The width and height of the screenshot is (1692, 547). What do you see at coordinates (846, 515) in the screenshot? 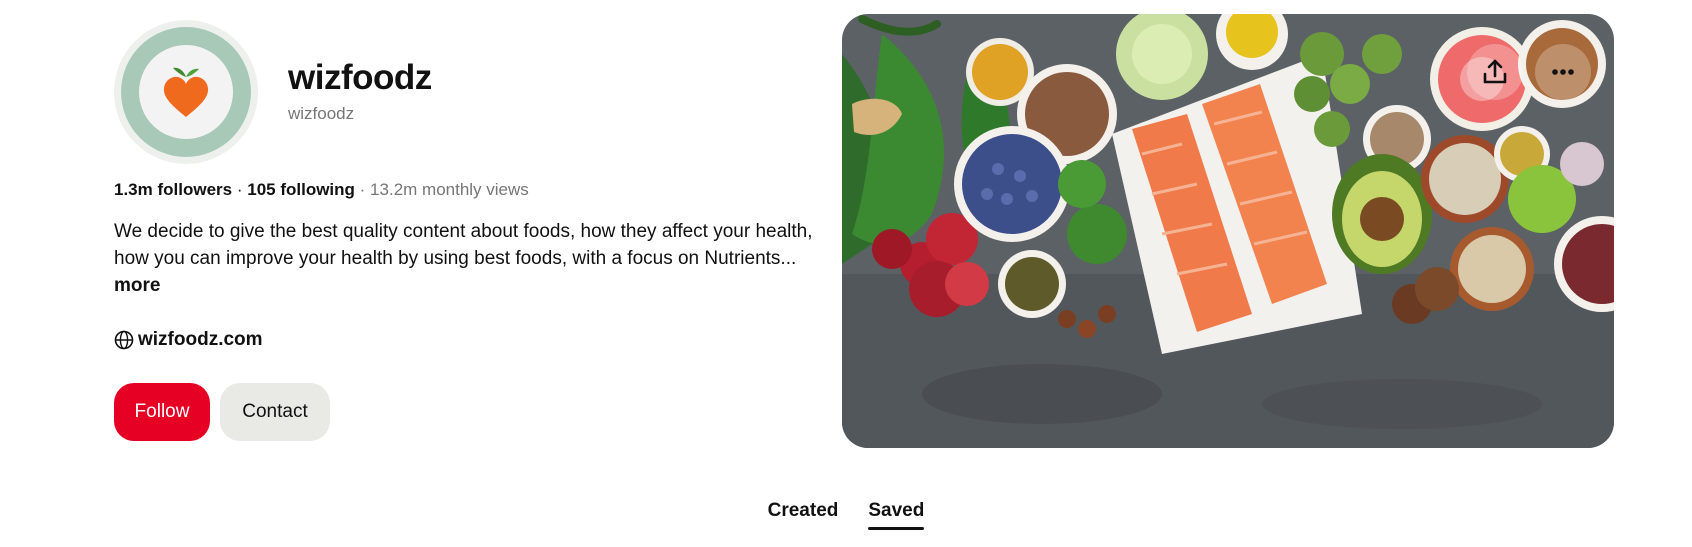
I see `profile-tabs: Created Saved` at bounding box center [846, 515].